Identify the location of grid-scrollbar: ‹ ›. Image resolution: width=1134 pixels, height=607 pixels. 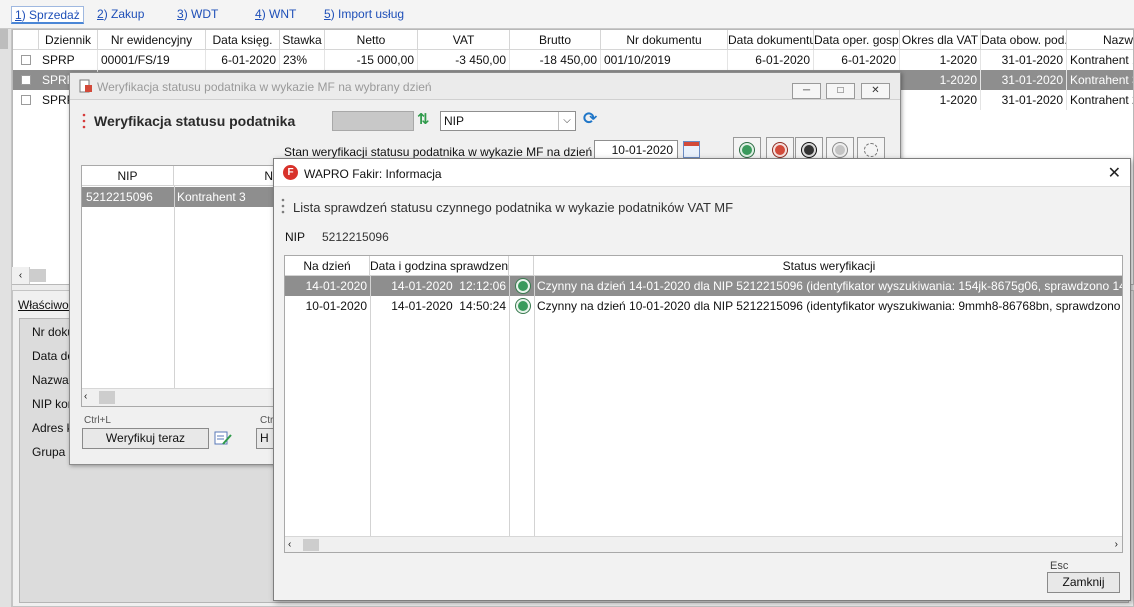
(703, 544).